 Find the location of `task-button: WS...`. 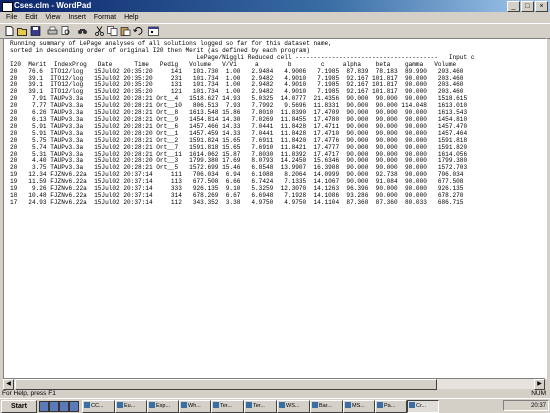

task-button: WS... is located at coordinates (293, 406).